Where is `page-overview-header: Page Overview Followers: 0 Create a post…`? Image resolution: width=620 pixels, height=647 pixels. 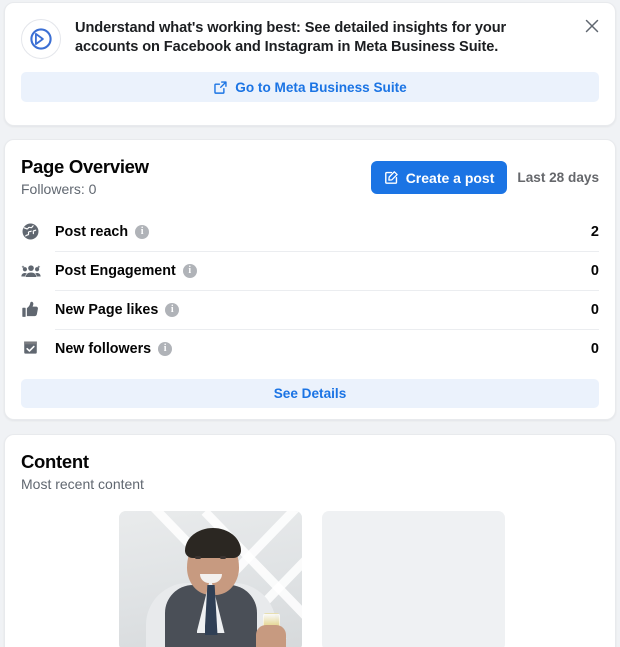
page-overview-header: Page Overview Followers: 0 Create a post… is located at coordinates (310, 177).